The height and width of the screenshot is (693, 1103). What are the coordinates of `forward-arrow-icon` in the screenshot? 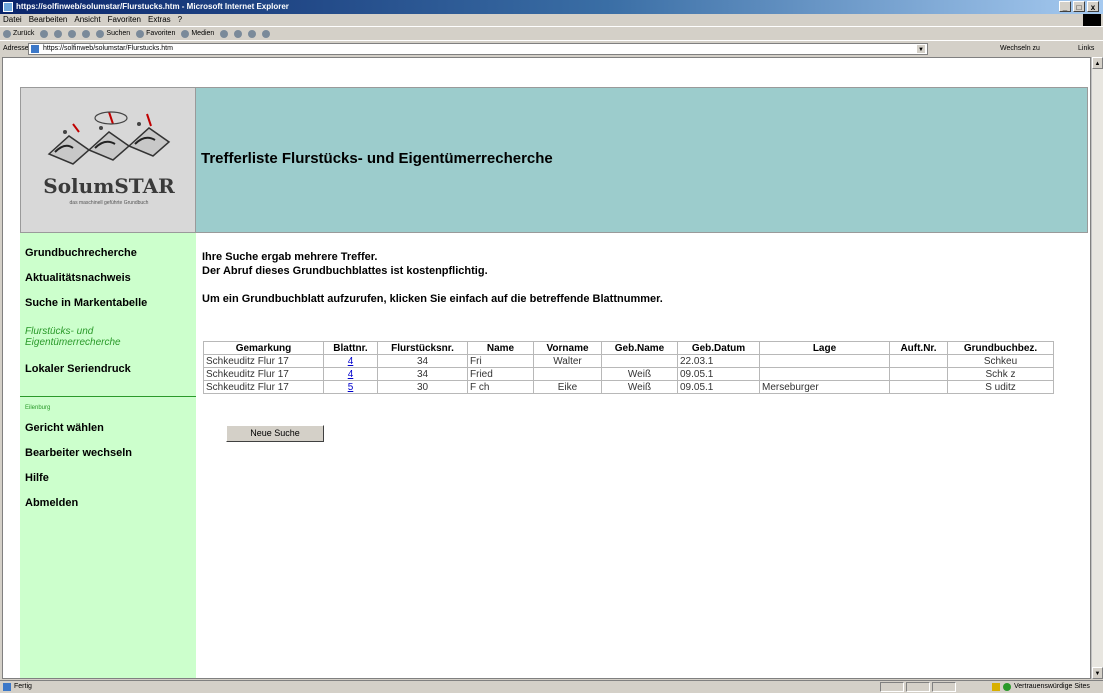 It's located at (44, 33).